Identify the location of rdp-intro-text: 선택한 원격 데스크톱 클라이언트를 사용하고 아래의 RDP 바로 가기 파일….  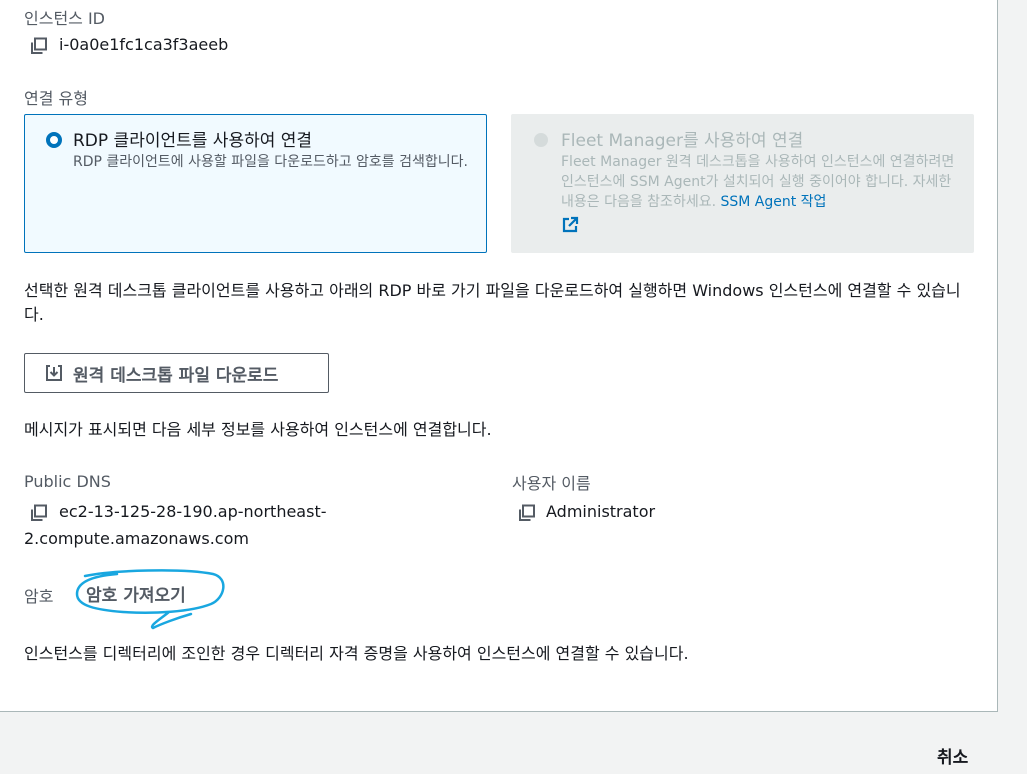
(492, 302).